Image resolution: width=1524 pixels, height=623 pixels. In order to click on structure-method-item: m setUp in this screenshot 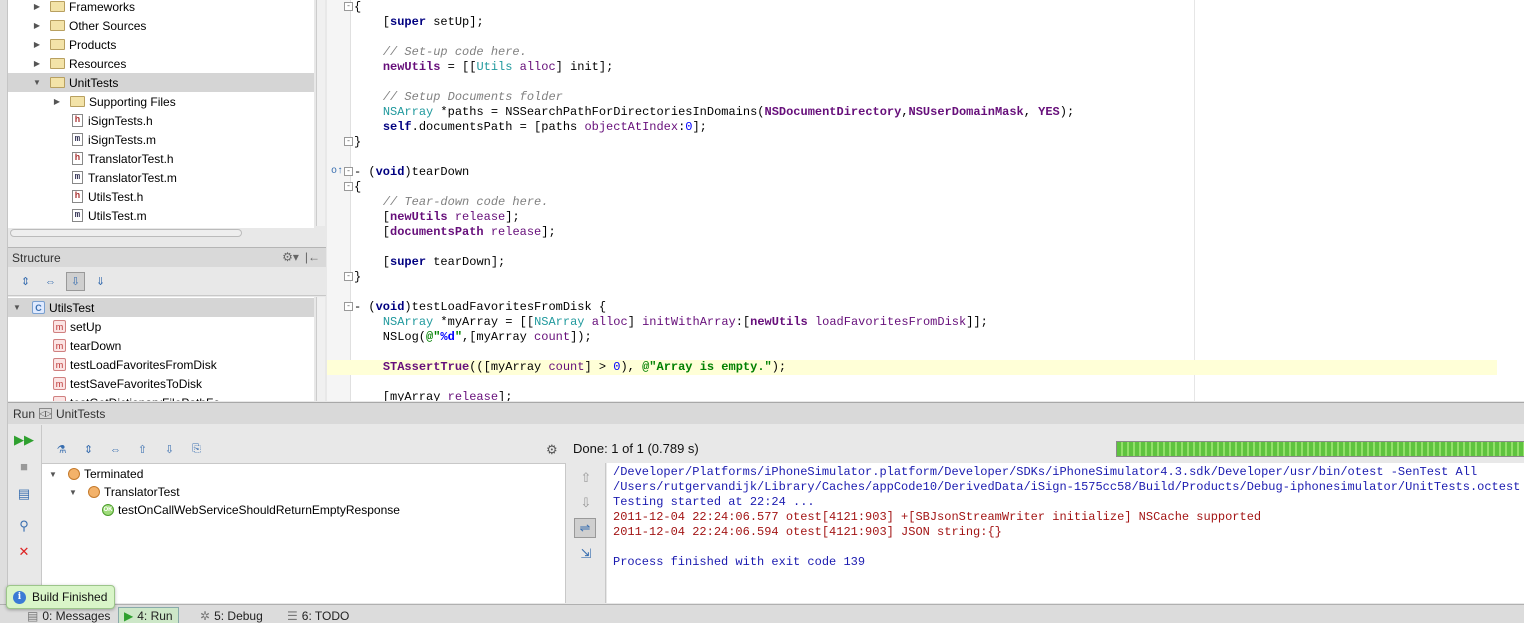, I will do `click(161, 326)`.